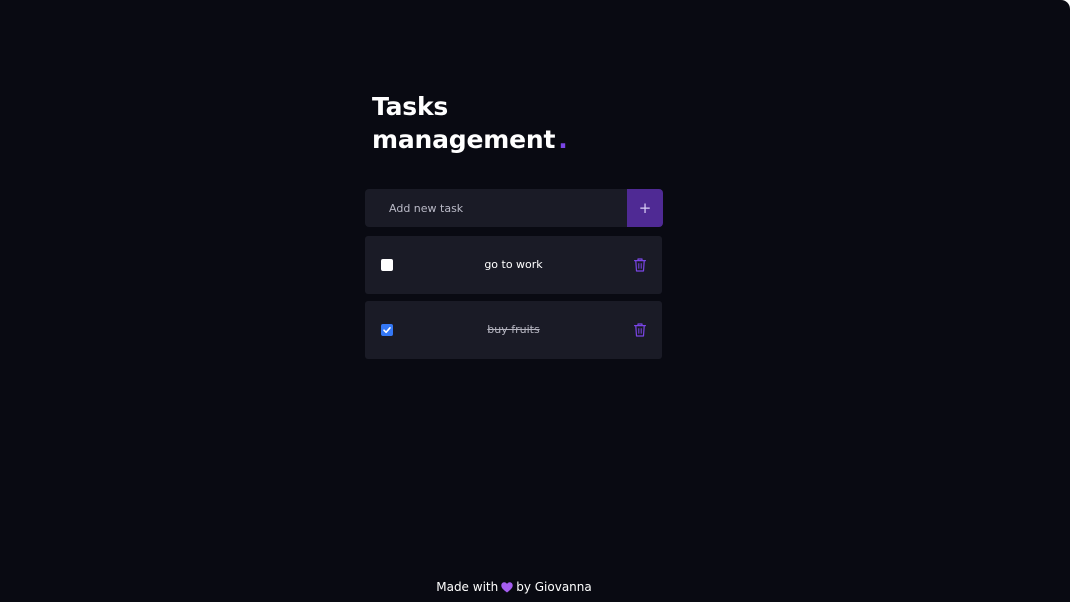  I want to click on task-checkbox, so click(387, 265).